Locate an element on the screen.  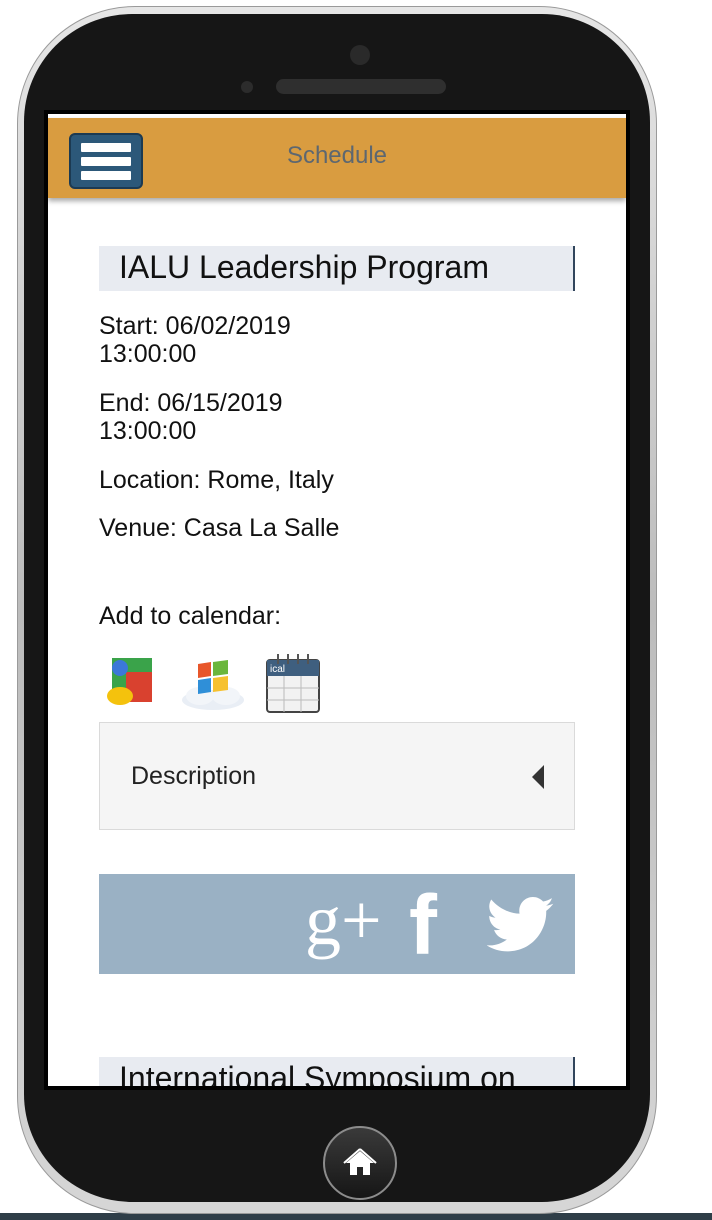
ical-label: ical is located at coordinates (277, 669).